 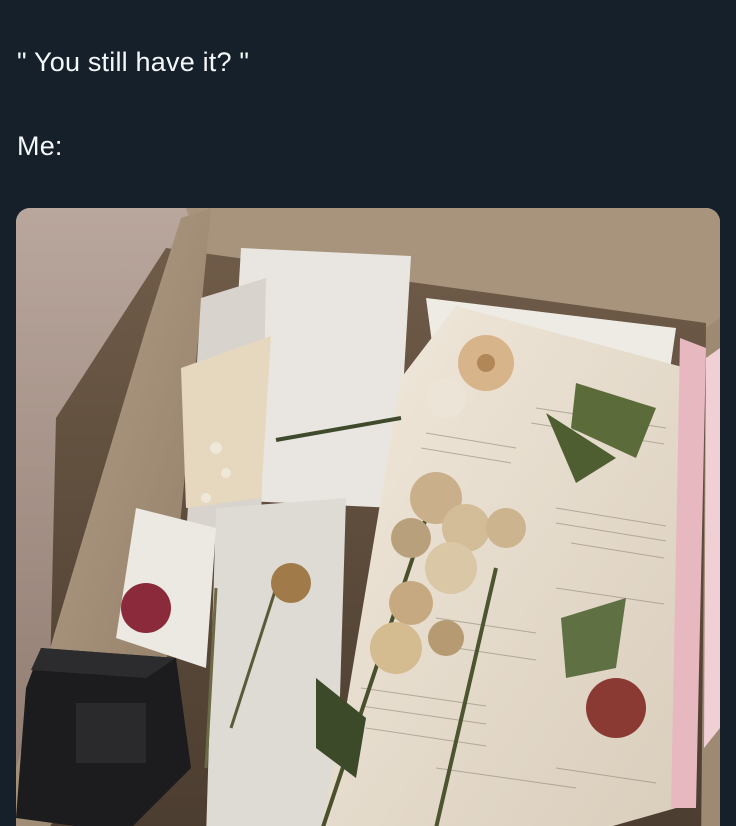 I want to click on white-tissue, so click(x=276, y=662).